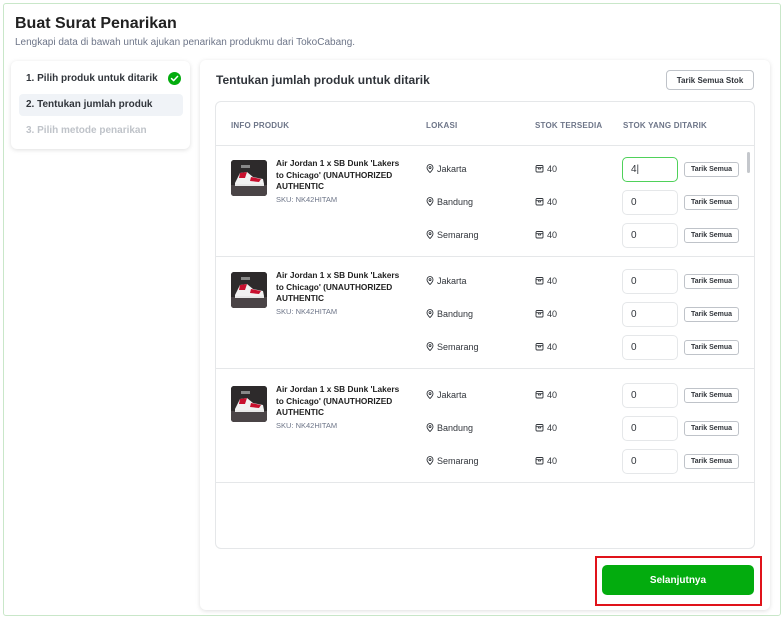 The width and height of the screenshot is (784, 619). Describe the element at coordinates (92, 78) in the screenshot. I see `step-1-label: 1. Pilih produk untuk ditarik` at that location.